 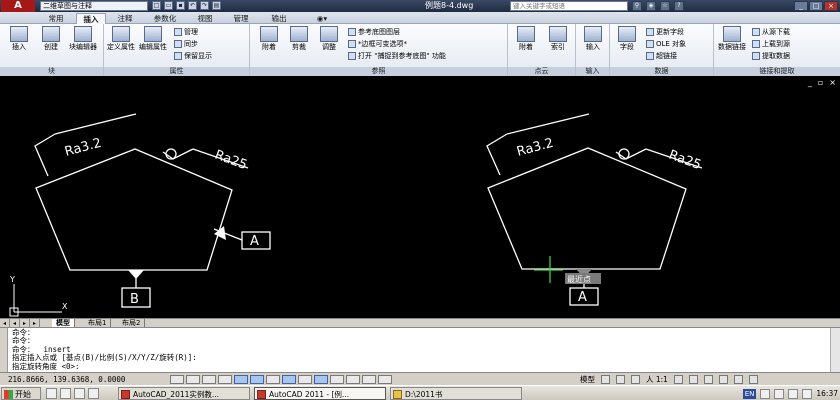 I want to click on edit-attributes-button: 编辑属性, so click(x=153, y=38).